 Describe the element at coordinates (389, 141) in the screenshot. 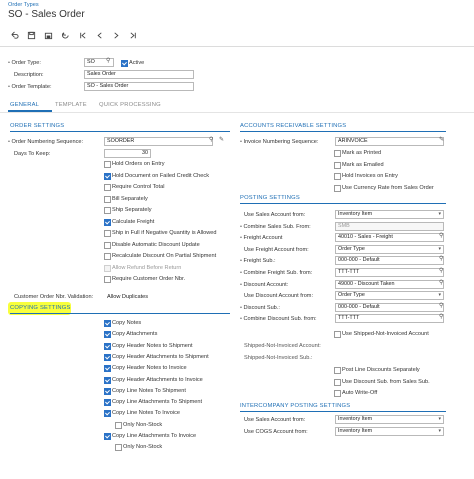

I see `invoice-numbering-input: ARINVOICE` at that location.